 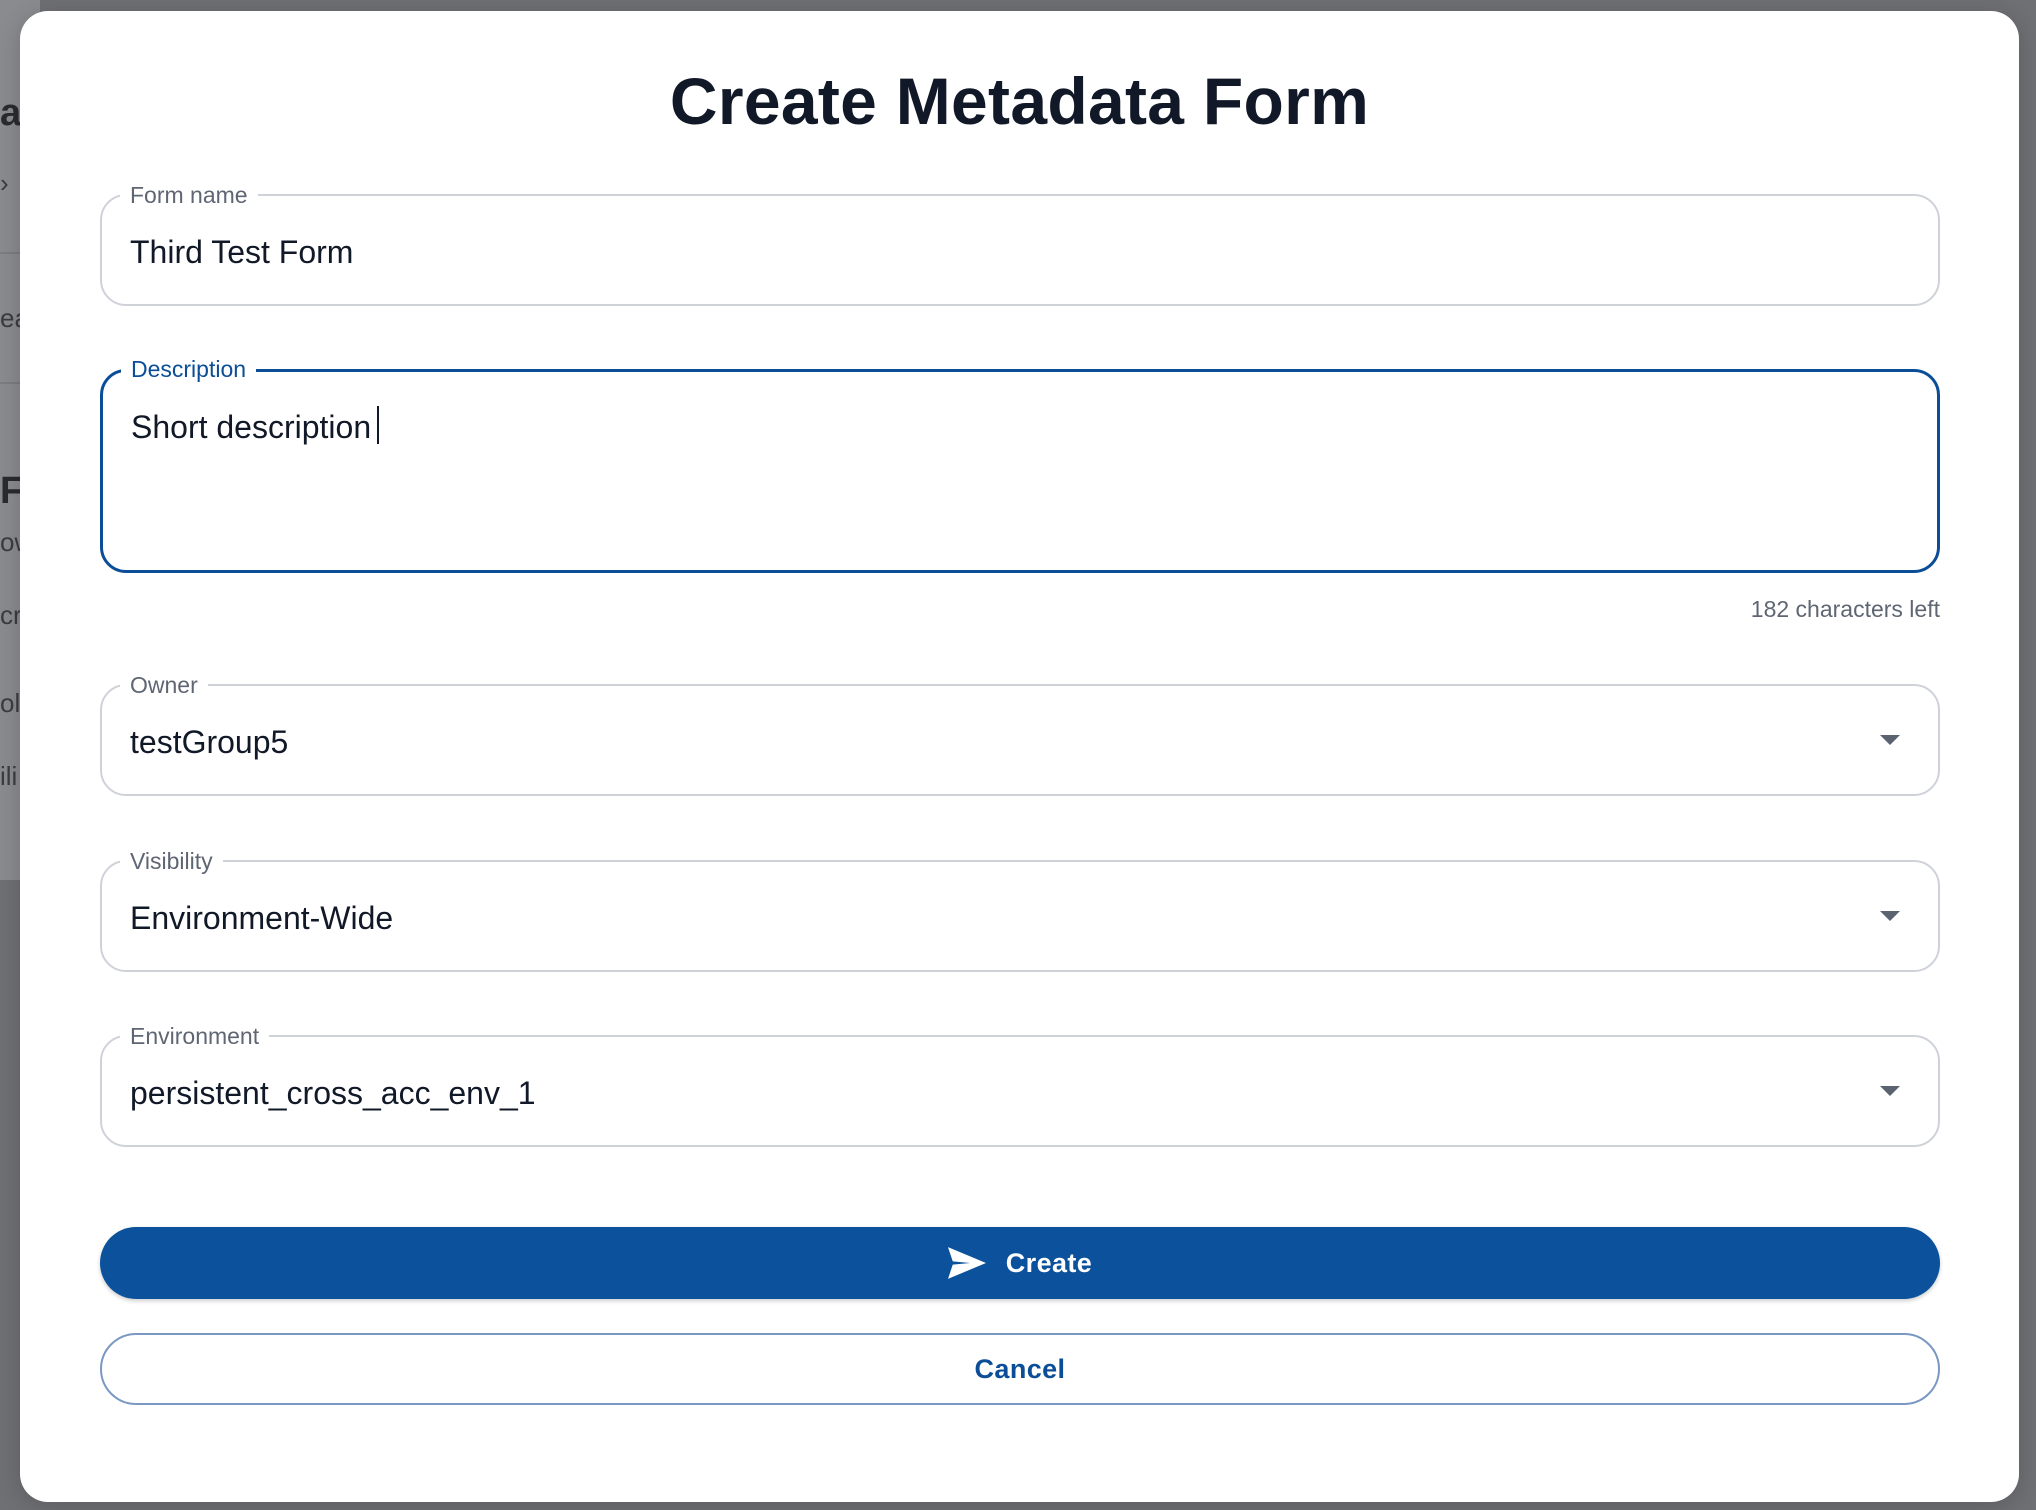 What do you see at coordinates (1020, 463) in the screenshot?
I see `description-field: Description Short description` at bounding box center [1020, 463].